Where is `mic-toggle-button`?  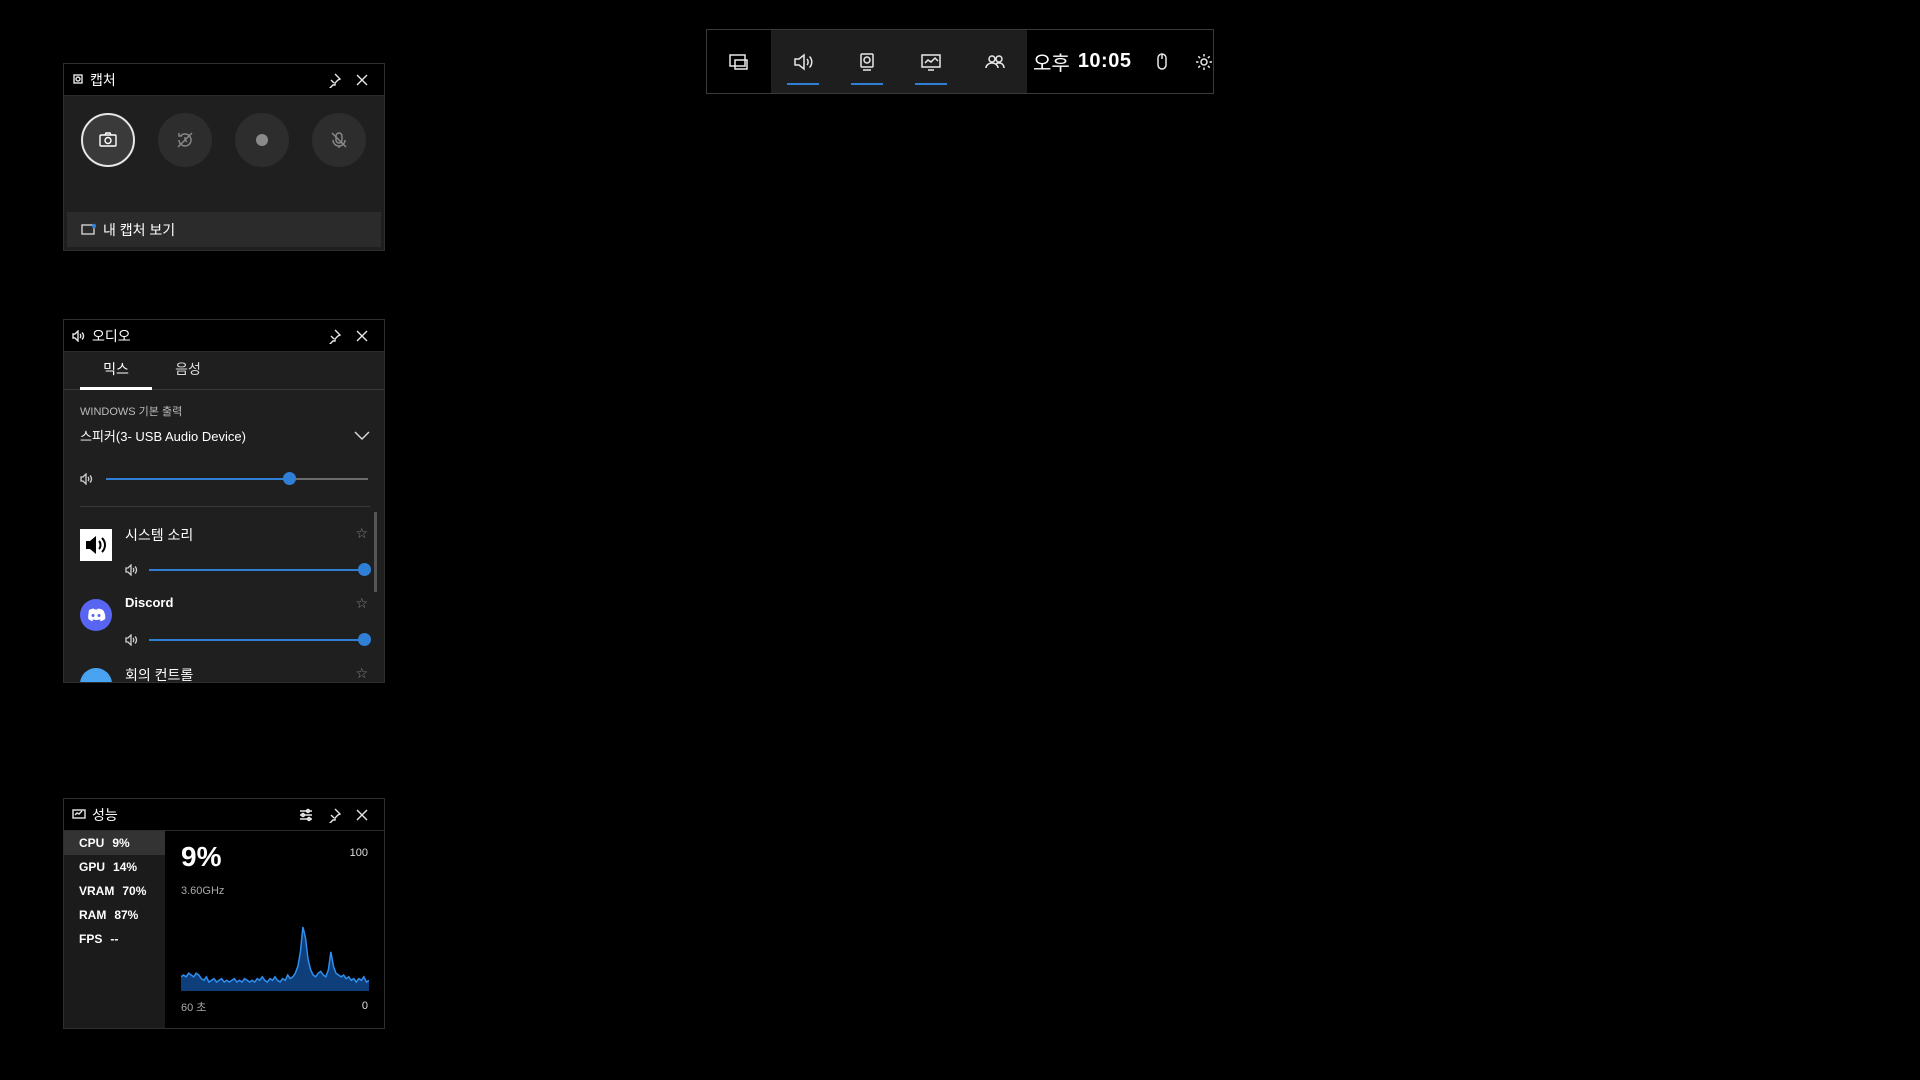
mic-toggle-button is located at coordinates (339, 140).